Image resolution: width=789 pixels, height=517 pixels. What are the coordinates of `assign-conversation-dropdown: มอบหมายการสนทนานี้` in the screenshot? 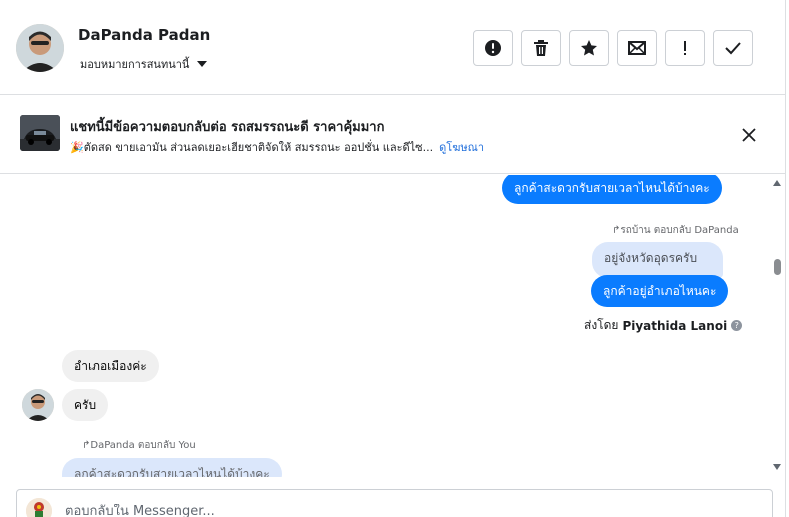 It's located at (144, 64).